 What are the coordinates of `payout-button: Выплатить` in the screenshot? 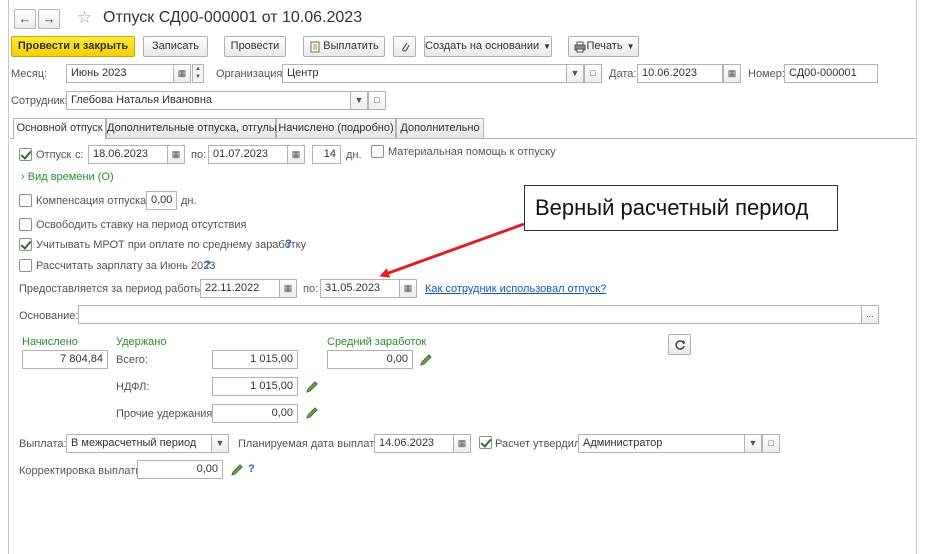 It's located at (344, 46).